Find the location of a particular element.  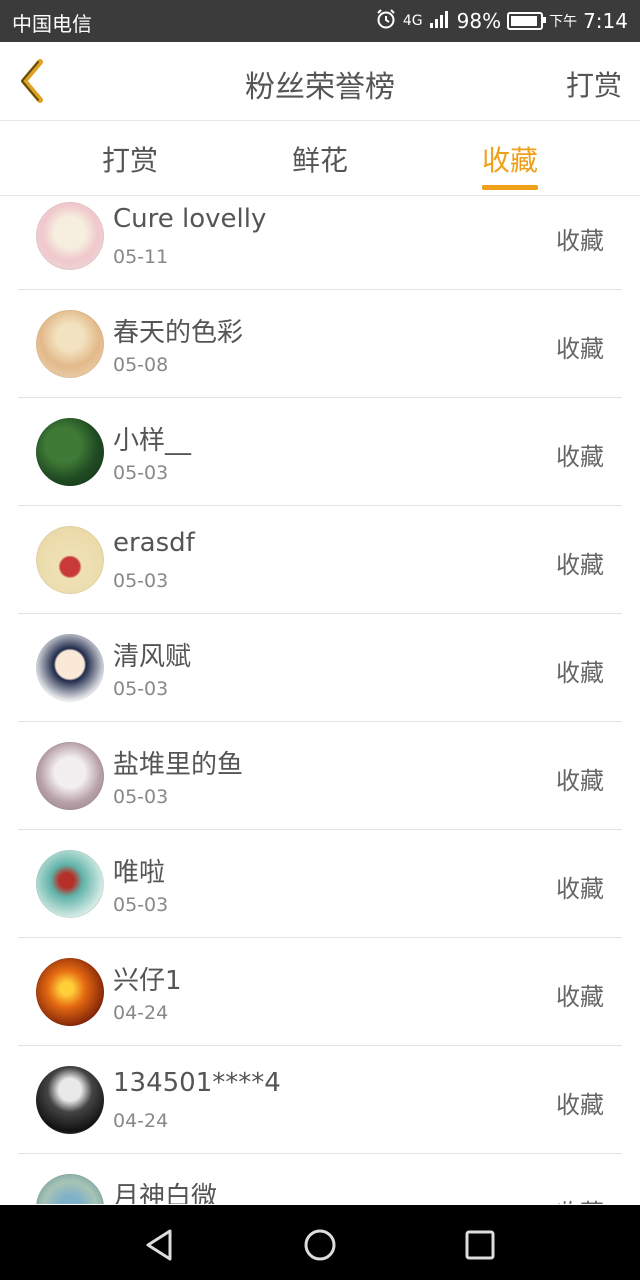

user-name: 兴仔1 is located at coordinates (147, 981).